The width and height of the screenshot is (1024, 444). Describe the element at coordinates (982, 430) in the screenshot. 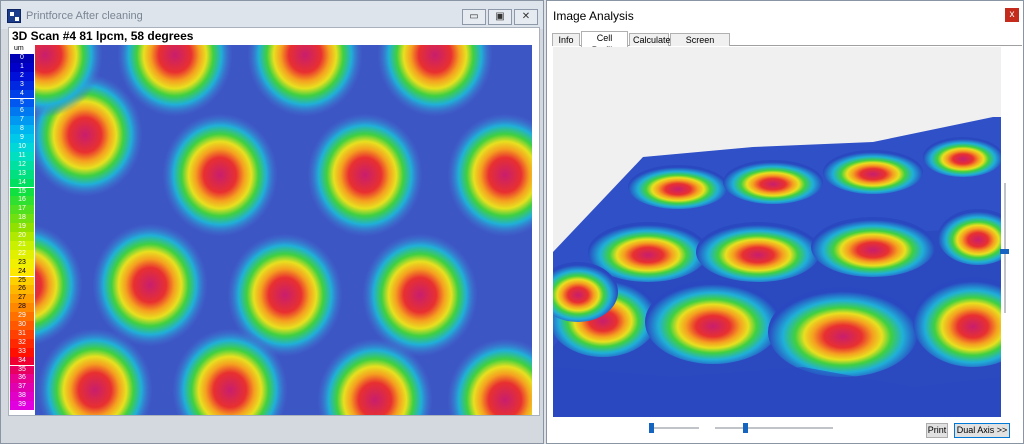

I see `dual-axis-button: Dual Axis >>` at that location.